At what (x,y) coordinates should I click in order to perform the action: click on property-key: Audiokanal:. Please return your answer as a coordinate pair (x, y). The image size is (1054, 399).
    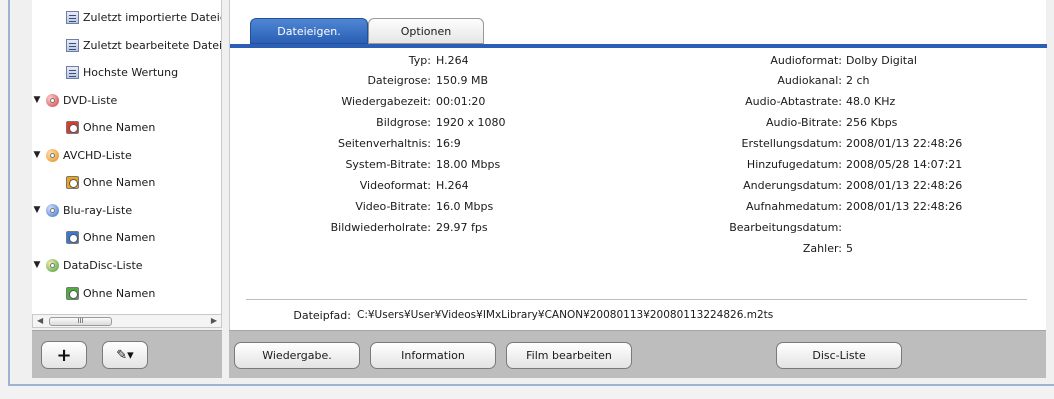
    Looking at the image, I should click on (809, 80).